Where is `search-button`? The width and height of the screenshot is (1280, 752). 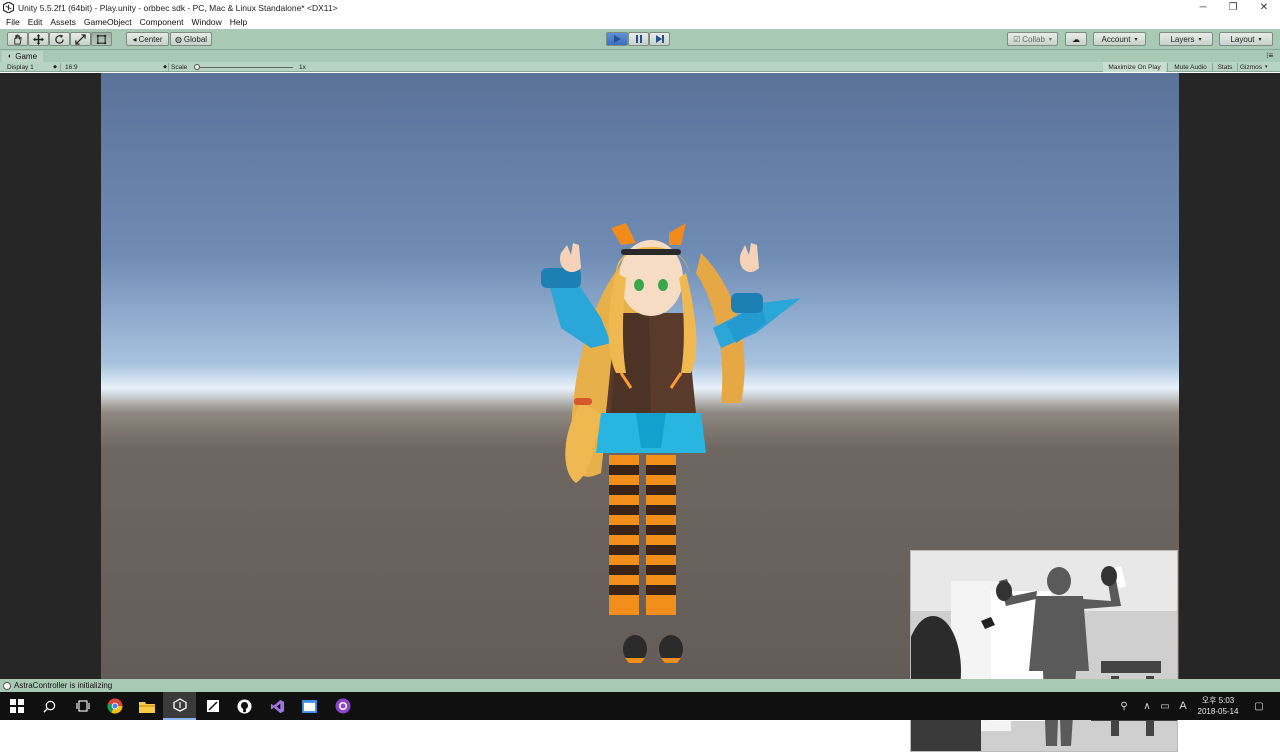
search-button is located at coordinates (49, 706).